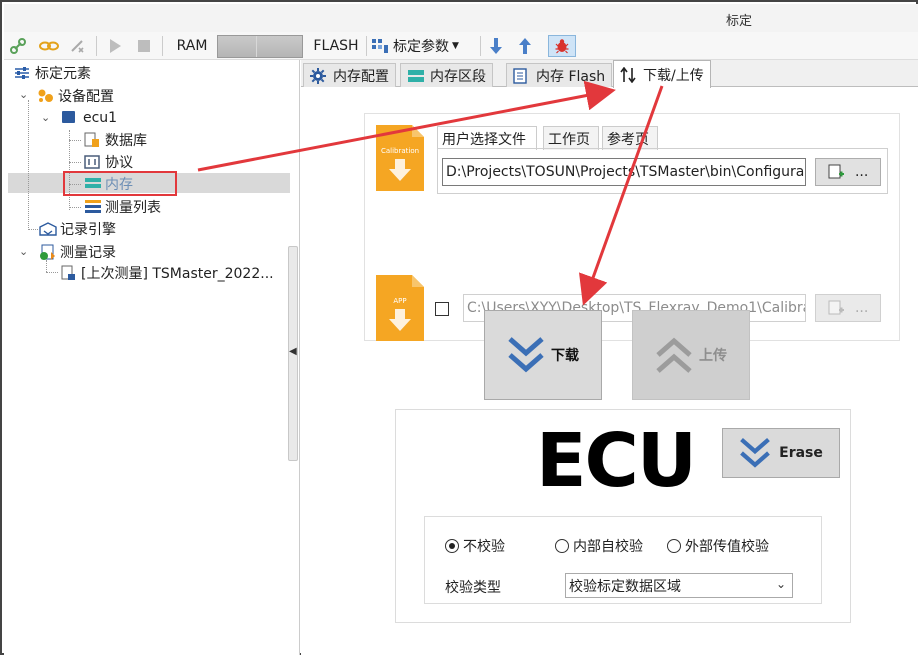  I want to click on bug-icon, so click(562, 46).